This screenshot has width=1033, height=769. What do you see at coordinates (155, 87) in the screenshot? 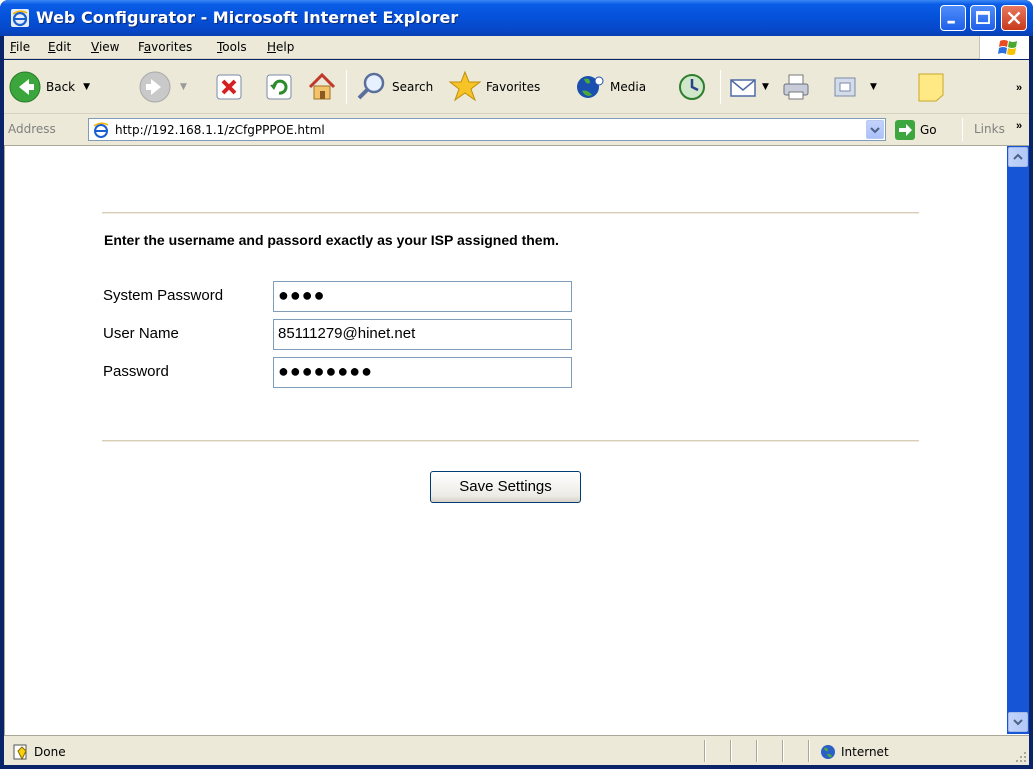
I see `forward-arrow-icon` at bounding box center [155, 87].